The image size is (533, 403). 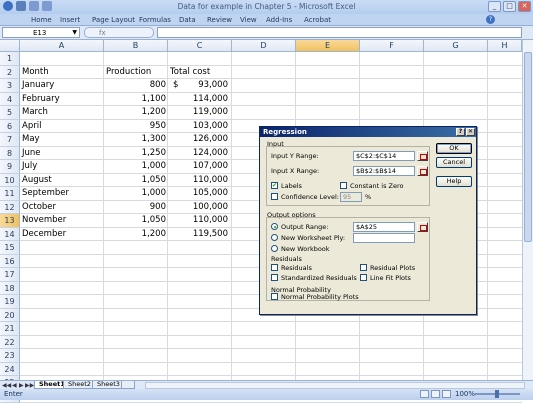 I want to click on next-sheet-button: ▶, so click(x=21, y=385).